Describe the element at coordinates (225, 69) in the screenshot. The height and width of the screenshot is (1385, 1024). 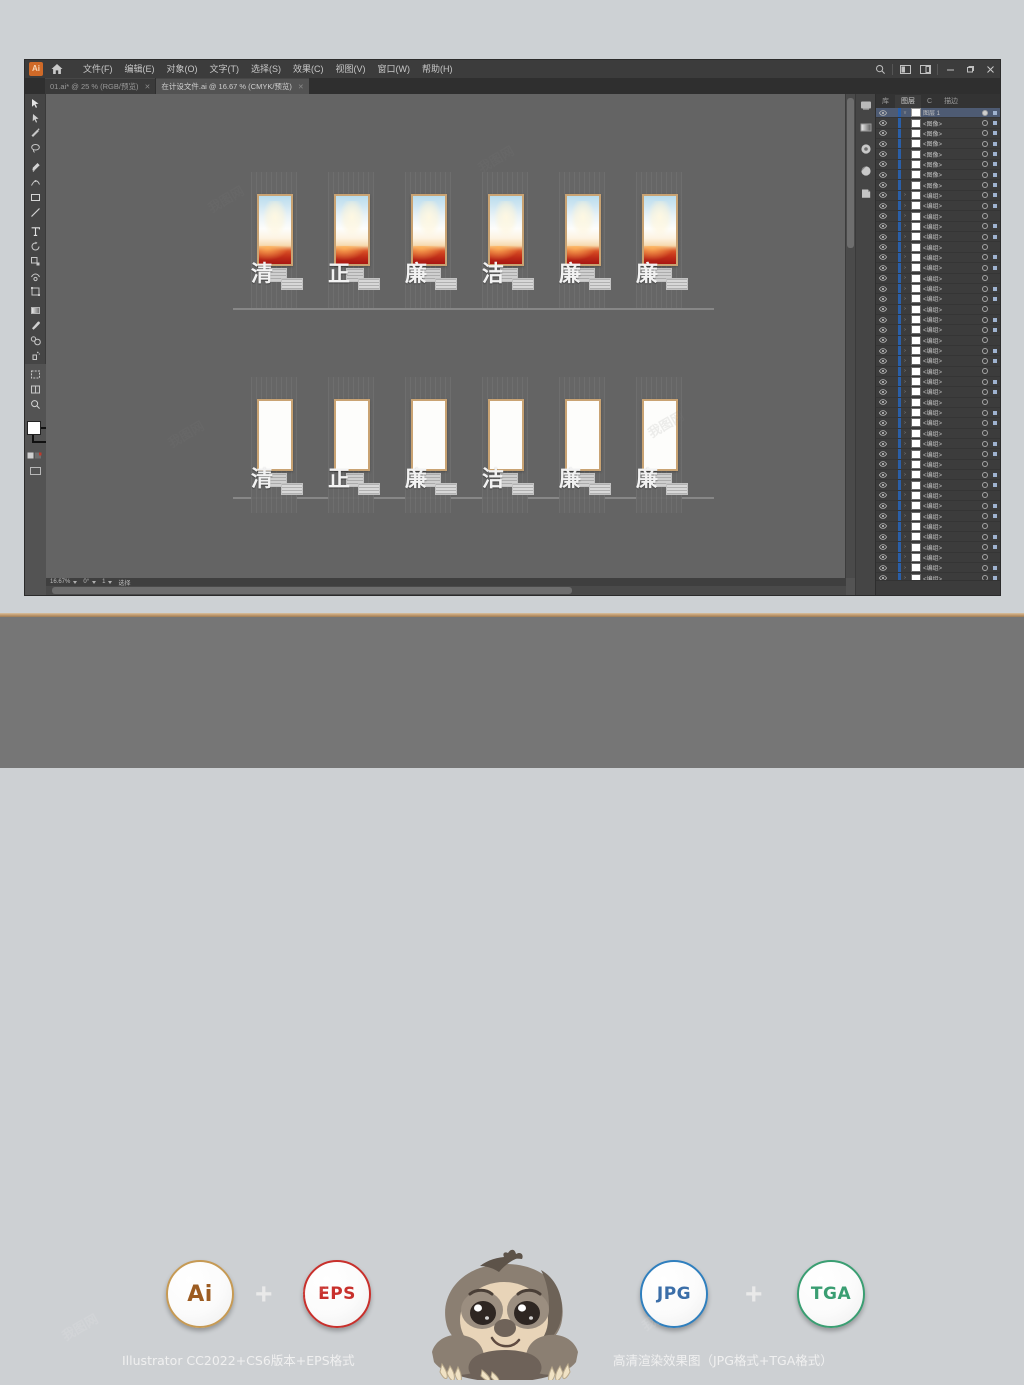
I see `menu-type: 文字(T)` at that location.